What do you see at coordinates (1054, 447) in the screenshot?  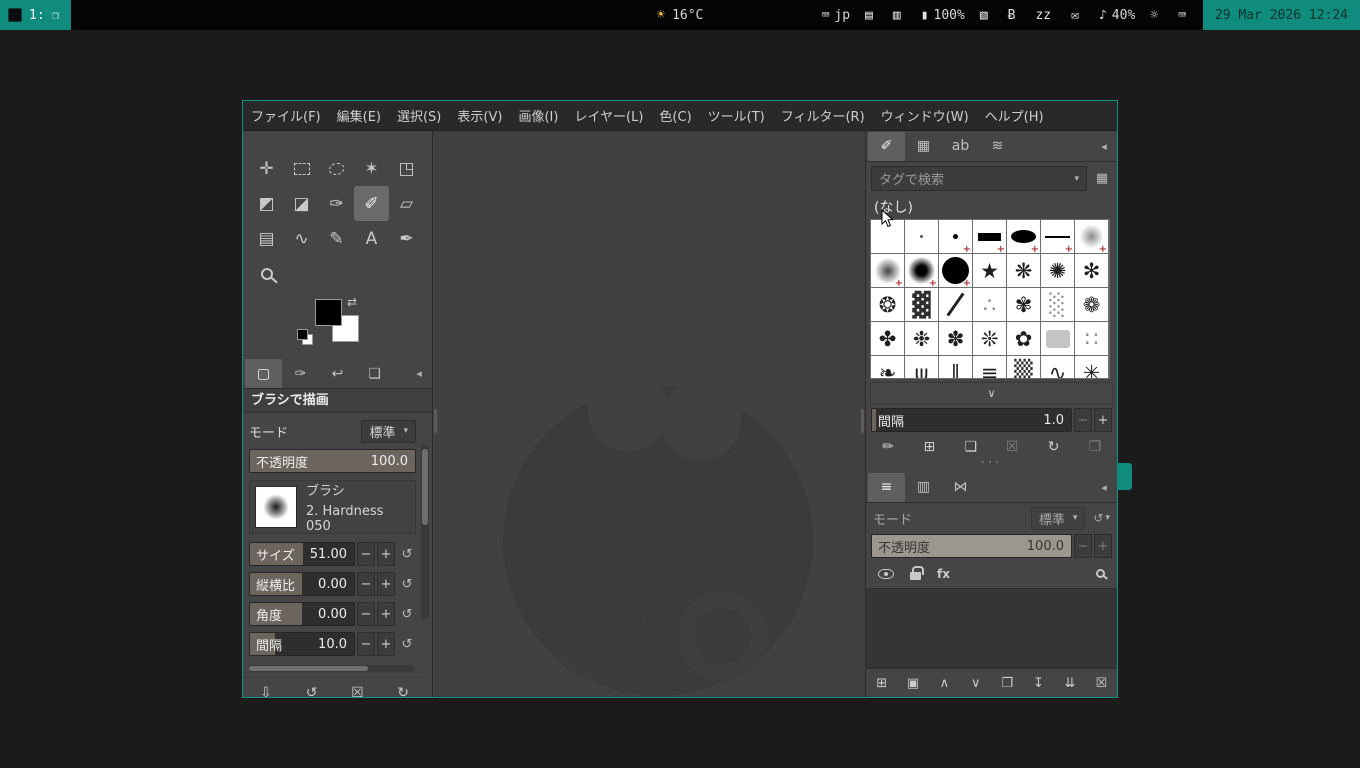 I see `refresh-brushes-button: ↻` at bounding box center [1054, 447].